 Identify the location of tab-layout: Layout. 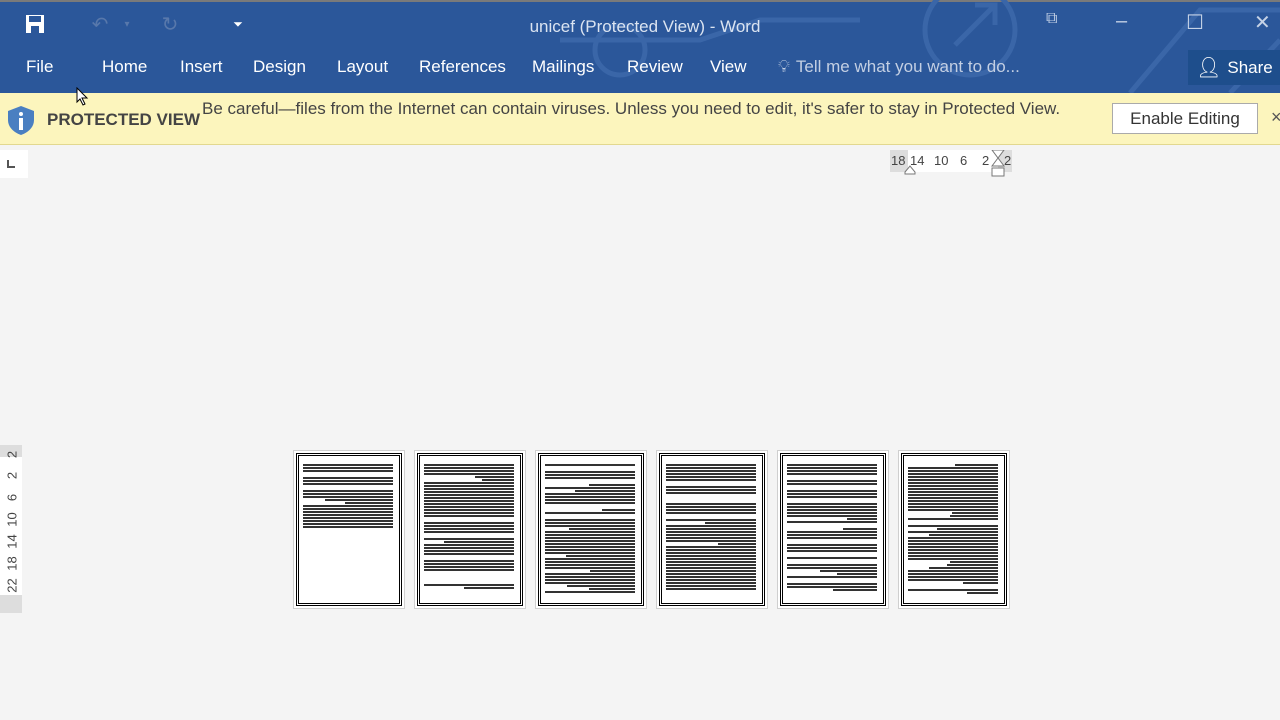
(362, 67).